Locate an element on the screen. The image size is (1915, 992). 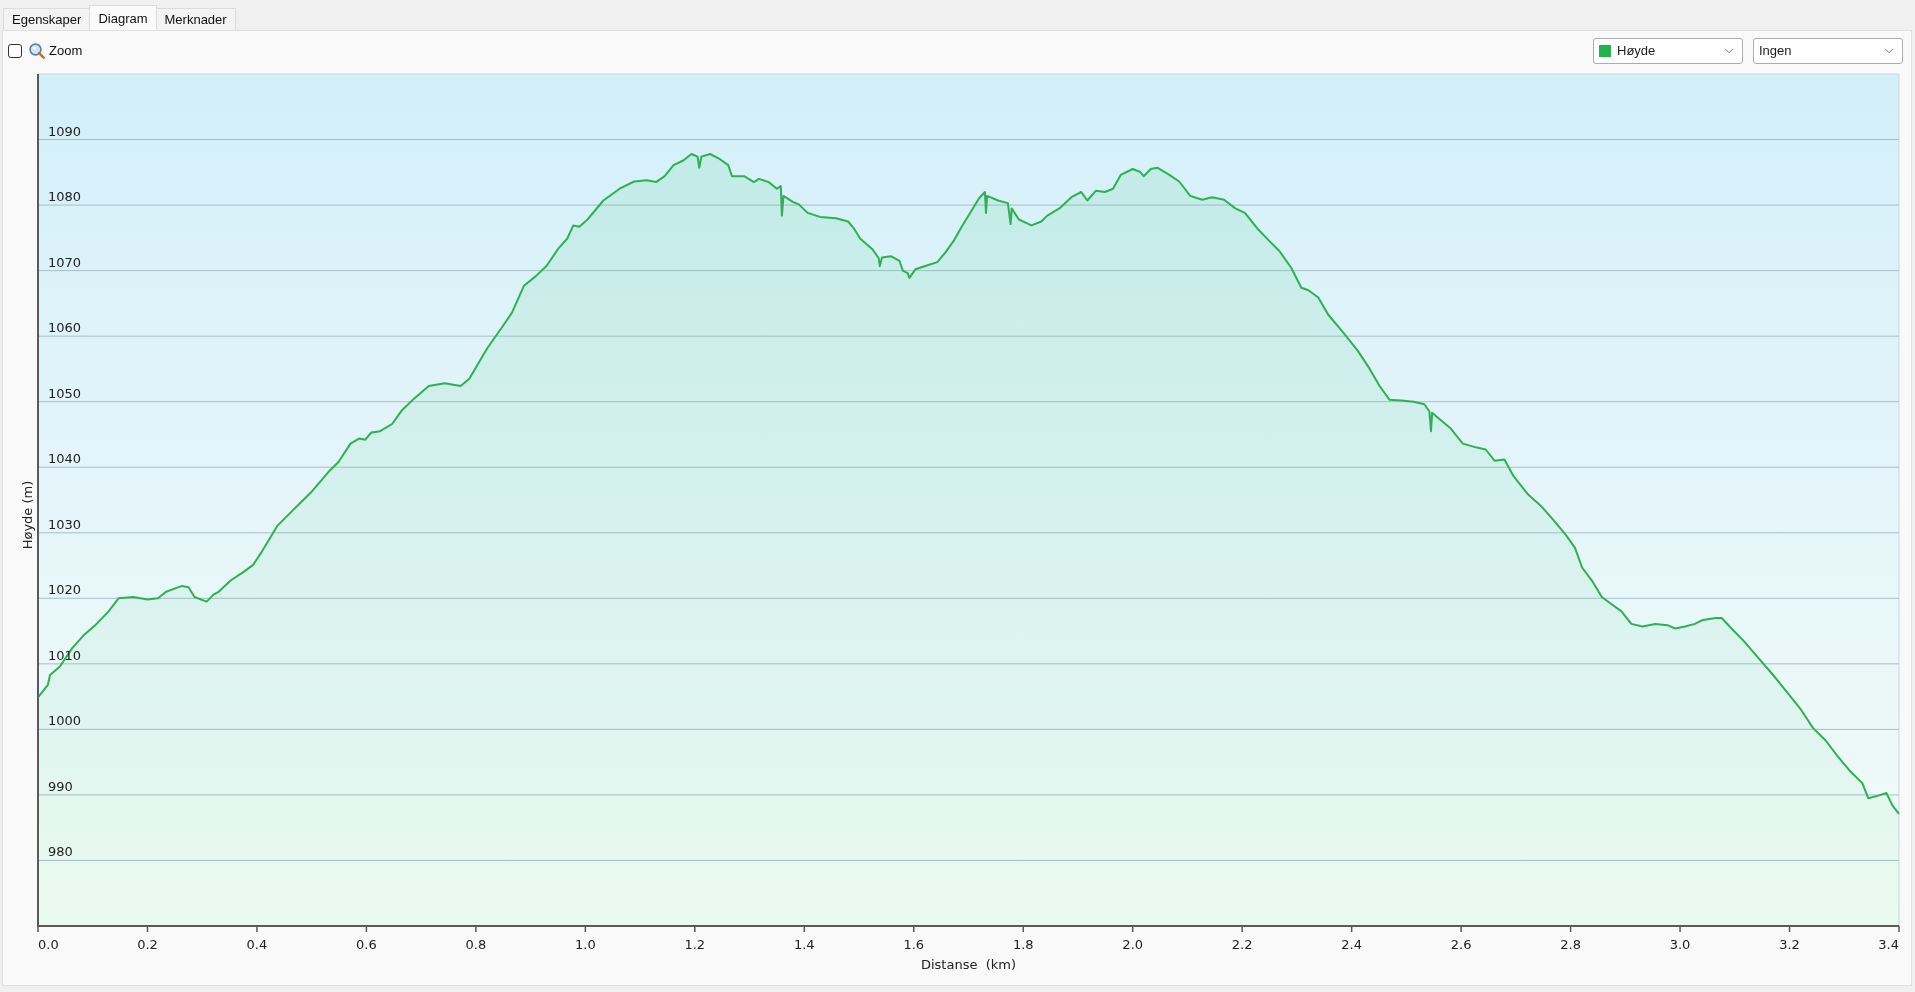
x-tick-label: 0.4 is located at coordinates (257, 944).